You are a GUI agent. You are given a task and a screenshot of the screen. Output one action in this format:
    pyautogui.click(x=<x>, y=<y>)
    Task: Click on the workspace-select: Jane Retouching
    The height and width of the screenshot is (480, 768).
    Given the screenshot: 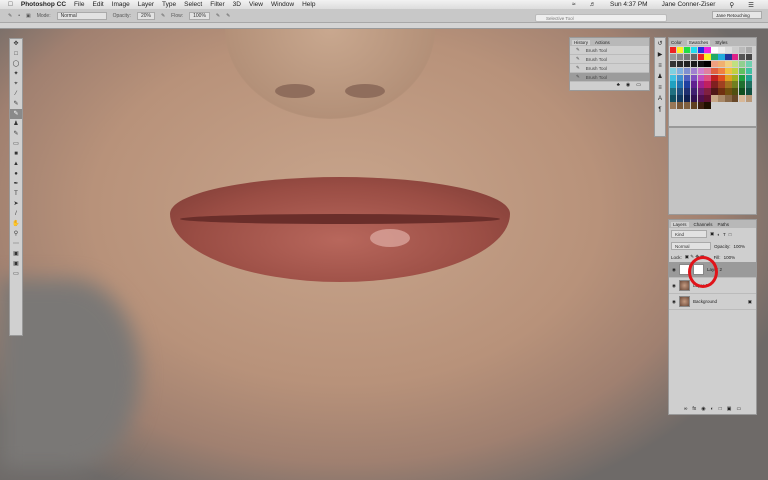 What is the action you would take?
    pyautogui.click(x=737, y=15)
    